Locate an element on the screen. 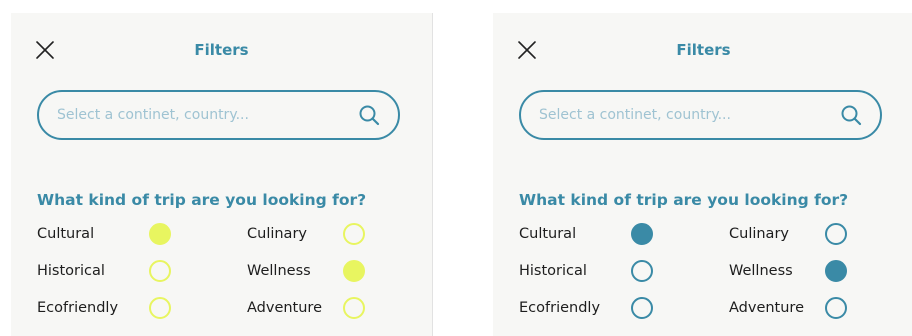 Image resolution: width=912 pixels, height=336 pixels. panel-divider is located at coordinates (432, 174).